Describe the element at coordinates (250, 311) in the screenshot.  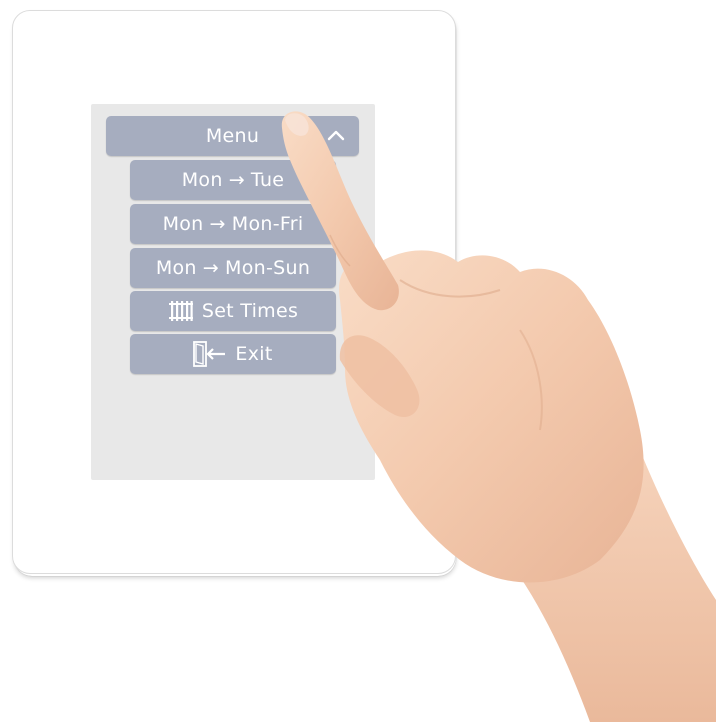
I see `set-times-label: Set Times` at that location.